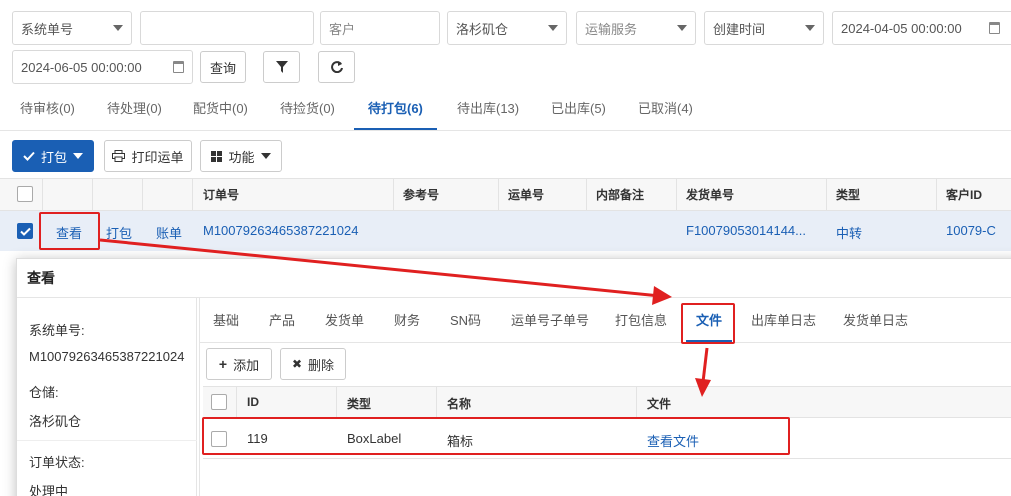  What do you see at coordinates (705, 365) in the screenshot?
I see `arrow-files-to-row` at bounding box center [705, 365].